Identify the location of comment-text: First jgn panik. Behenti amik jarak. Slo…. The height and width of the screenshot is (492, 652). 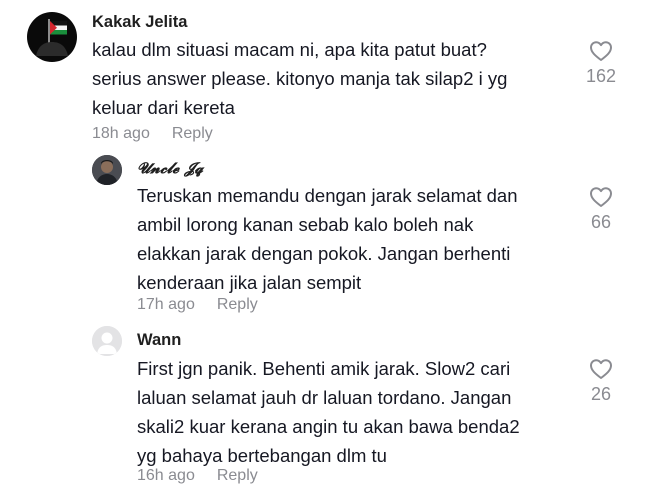
(328, 412).